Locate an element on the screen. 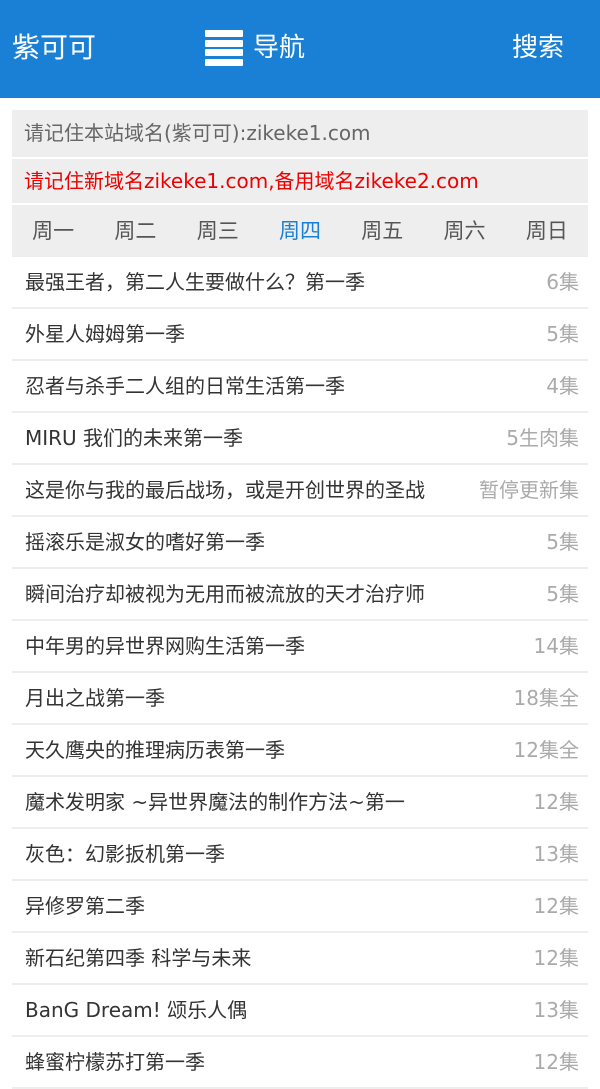 Image resolution: width=600 pixels, height=1089 pixels. tab-day-5: 周五 is located at coordinates (382, 231).